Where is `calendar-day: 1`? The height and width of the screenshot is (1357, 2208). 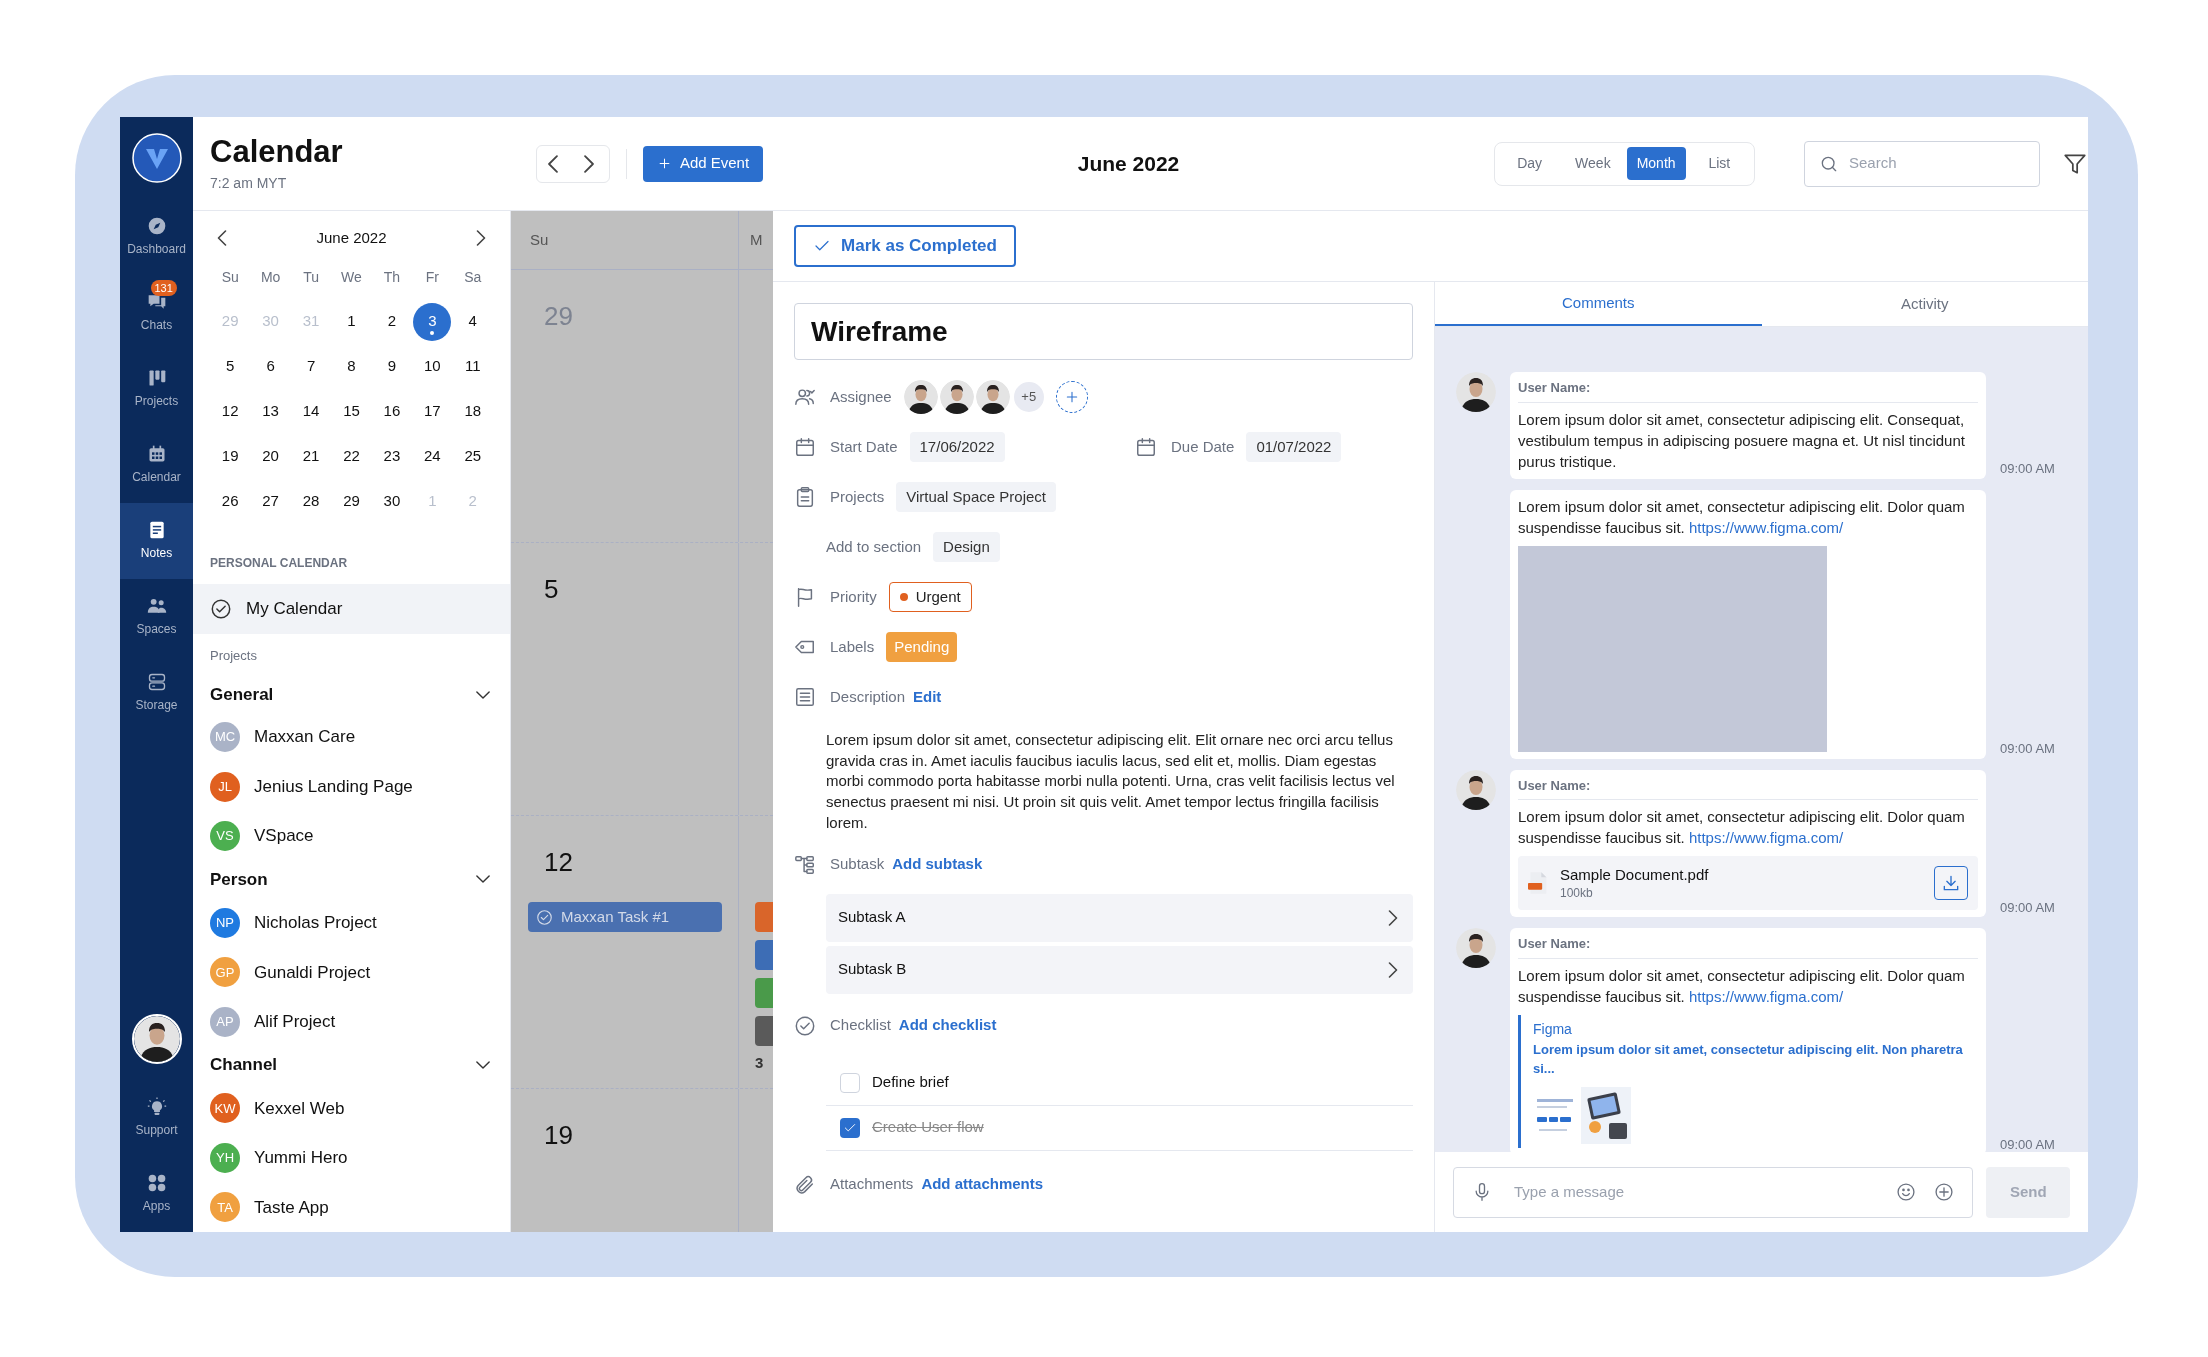 calendar-day: 1 is located at coordinates (351, 321).